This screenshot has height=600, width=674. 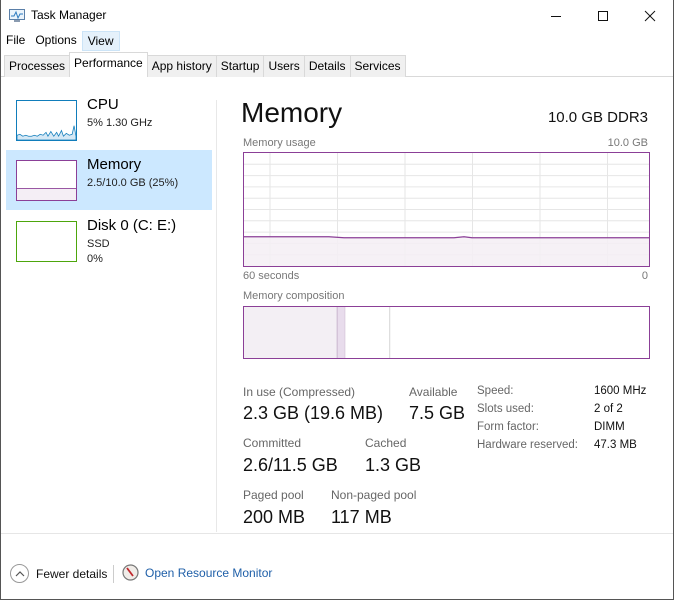 I want to click on sidebar-divider, so click(x=216, y=316).